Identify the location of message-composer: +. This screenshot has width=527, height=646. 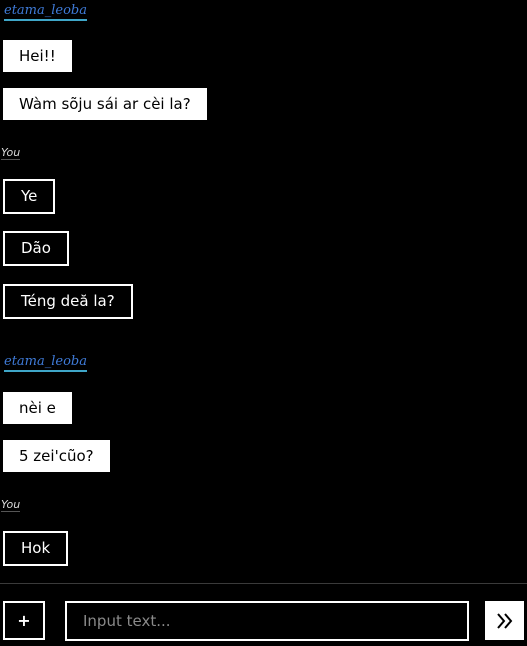
(263, 615).